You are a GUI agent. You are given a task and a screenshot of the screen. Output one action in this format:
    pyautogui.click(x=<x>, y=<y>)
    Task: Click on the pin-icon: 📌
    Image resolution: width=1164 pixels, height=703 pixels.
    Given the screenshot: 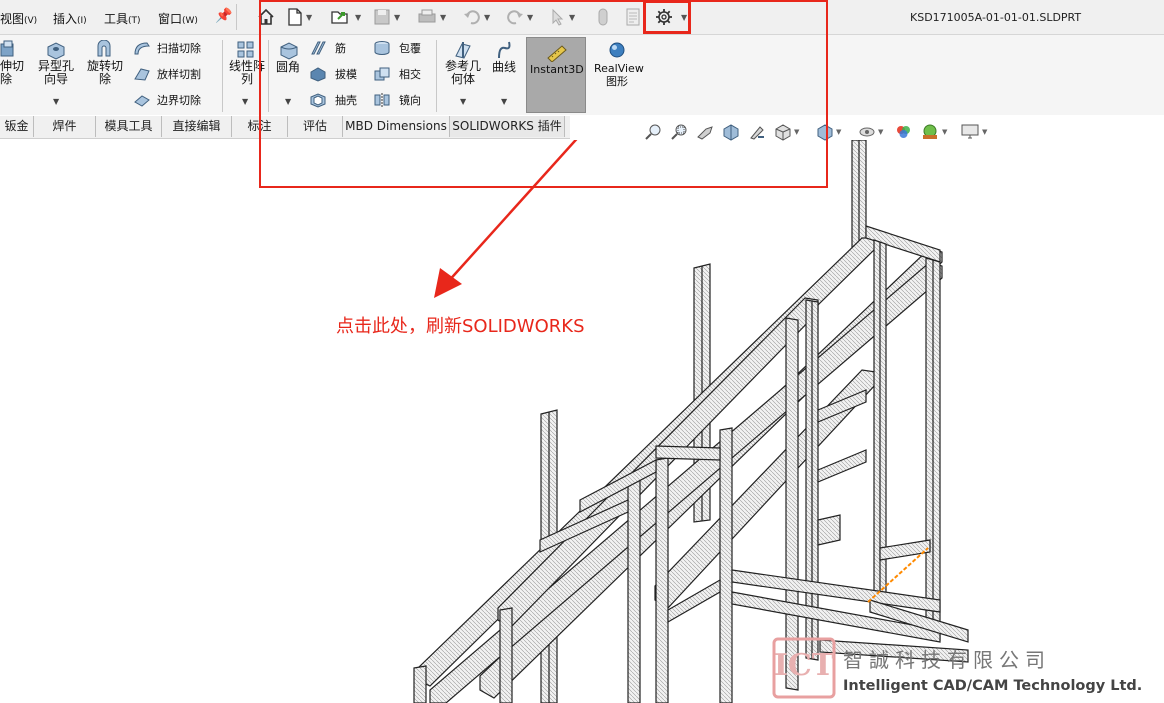 What is the action you would take?
    pyautogui.click(x=223, y=16)
    